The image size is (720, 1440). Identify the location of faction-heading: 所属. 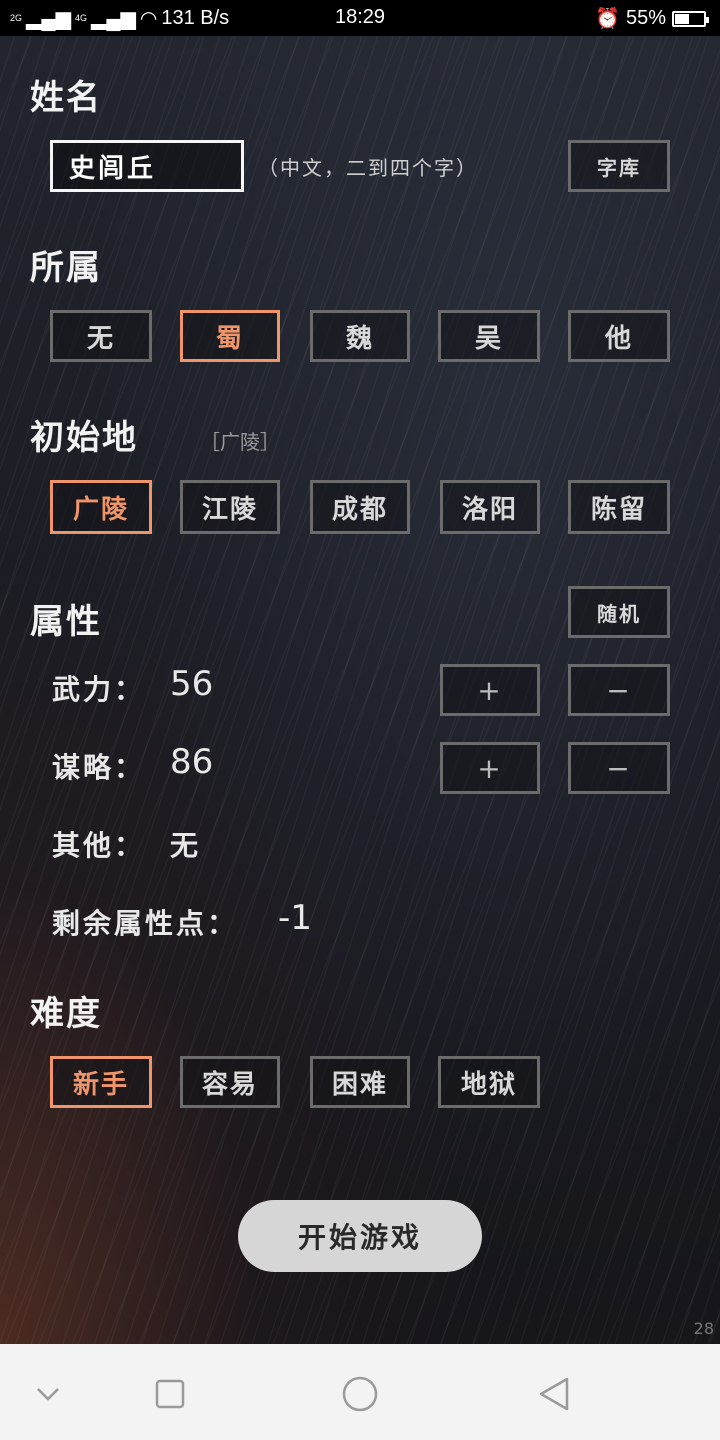
(66, 268).